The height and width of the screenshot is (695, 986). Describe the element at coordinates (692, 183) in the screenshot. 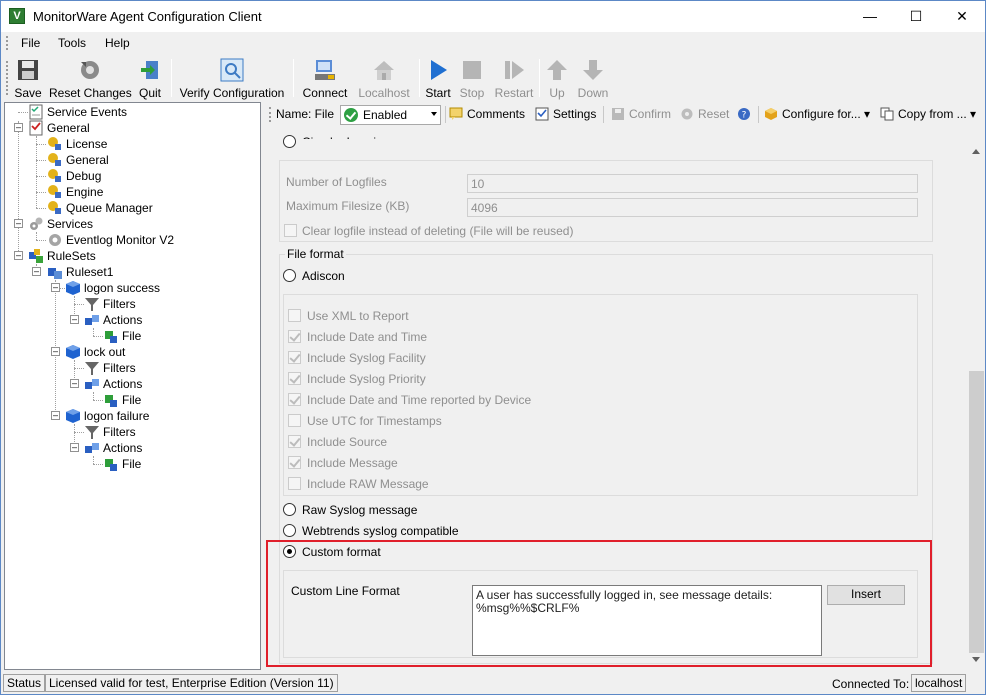

I see `number-of-logfiles-input: 10` at that location.